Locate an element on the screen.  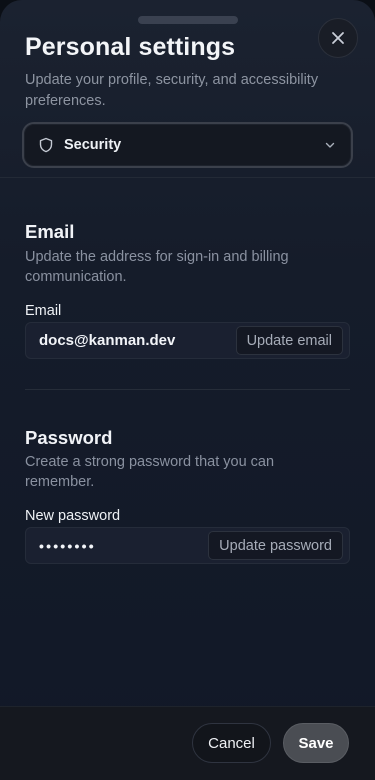
close-button is located at coordinates (338, 38).